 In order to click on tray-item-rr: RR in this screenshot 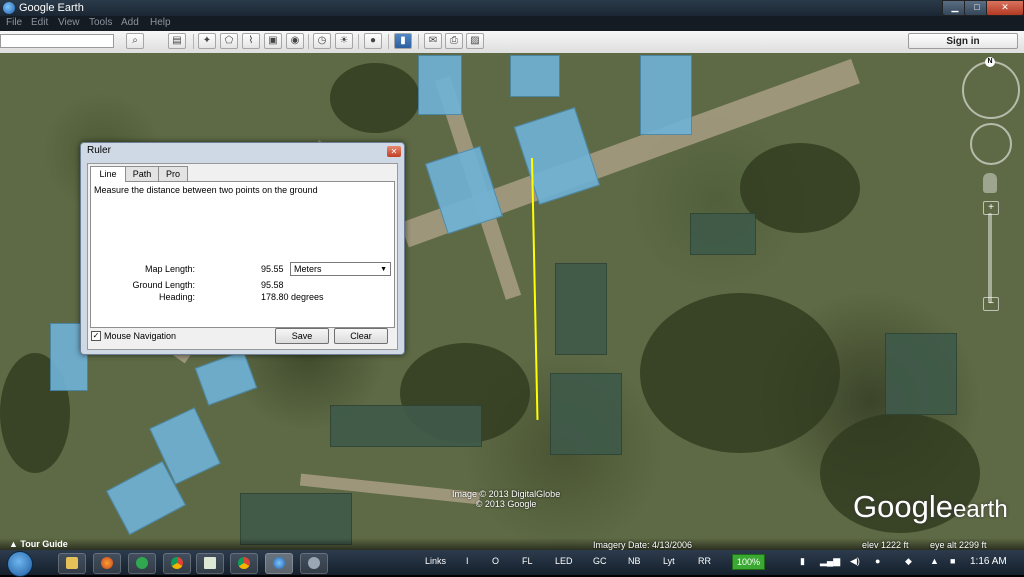, I will do `click(704, 561)`.